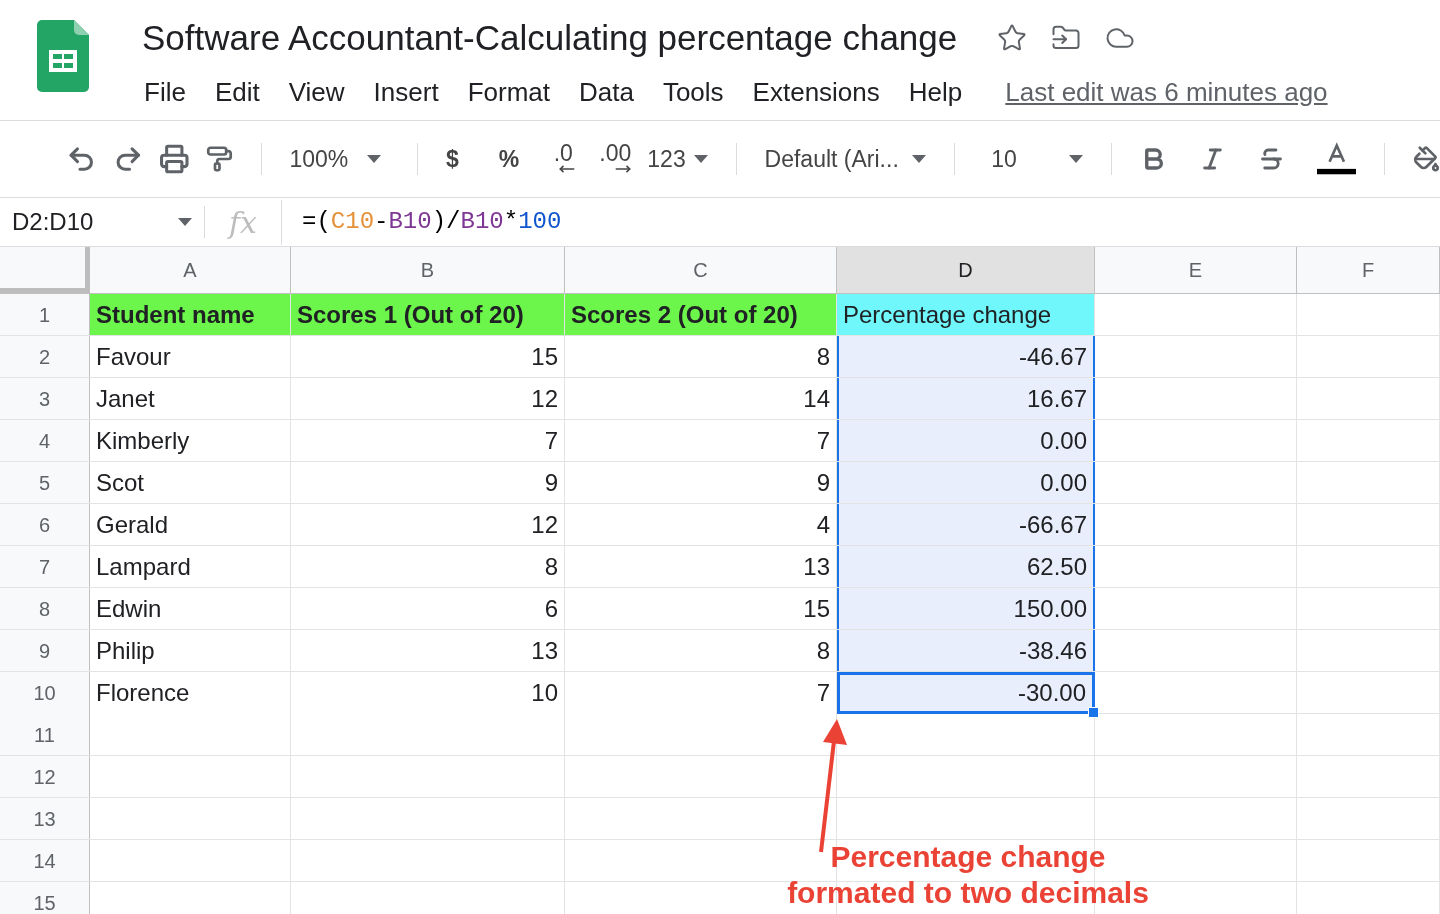 The width and height of the screenshot is (1440, 914). What do you see at coordinates (1196, 270) in the screenshot?
I see `column-header: E` at bounding box center [1196, 270].